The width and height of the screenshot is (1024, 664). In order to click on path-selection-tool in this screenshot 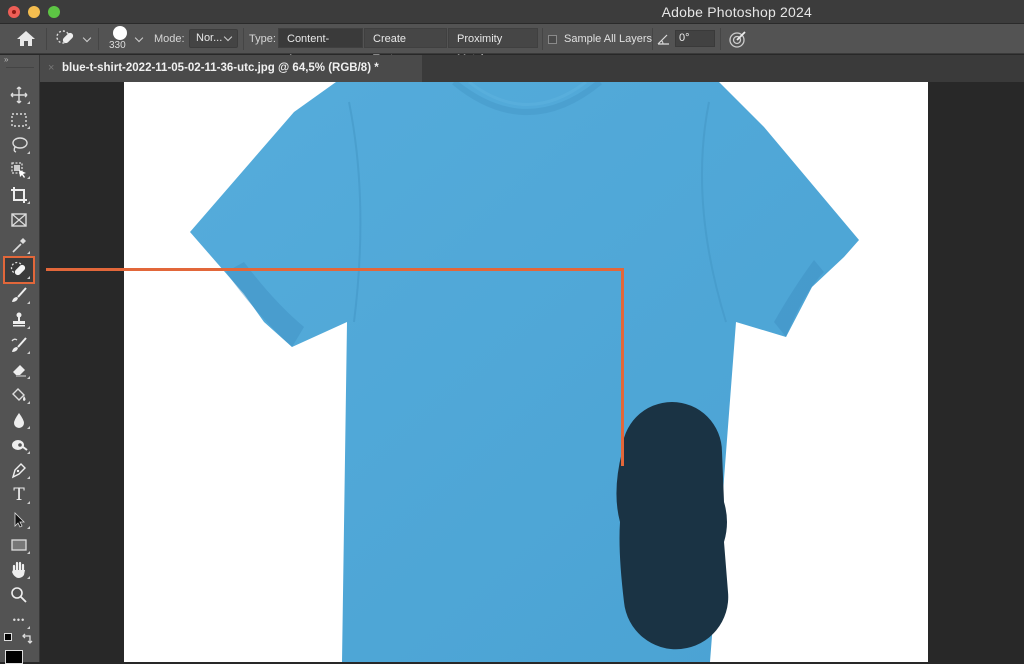, I will do `click(19, 520)`.